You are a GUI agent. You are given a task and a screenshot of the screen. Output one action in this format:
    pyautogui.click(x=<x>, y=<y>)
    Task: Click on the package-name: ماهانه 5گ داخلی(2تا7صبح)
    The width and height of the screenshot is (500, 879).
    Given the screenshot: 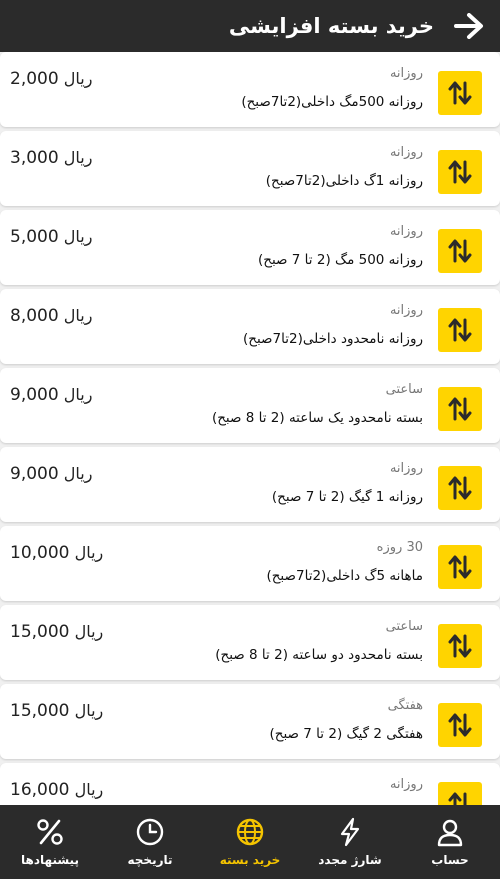 What is the action you would take?
    pyautogui.click(x=344, y=576)
    